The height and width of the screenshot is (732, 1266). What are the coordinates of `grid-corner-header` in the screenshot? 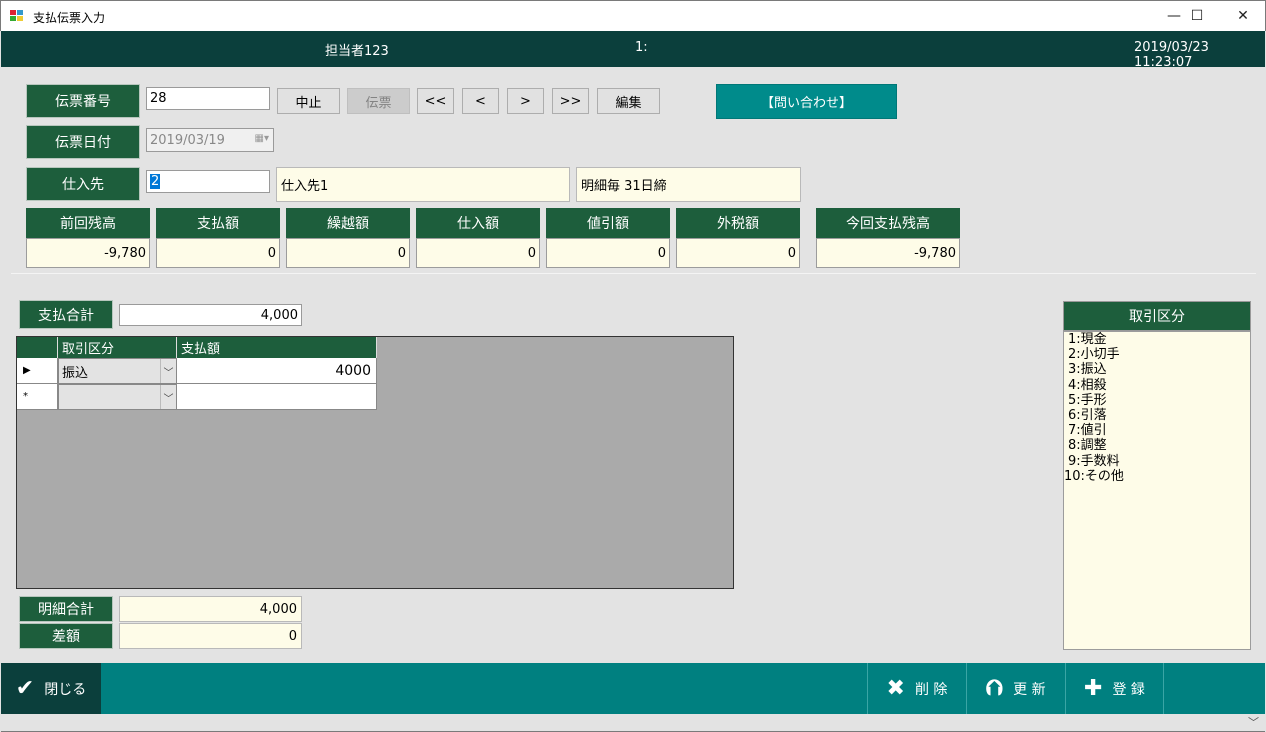 It's located at (37, 347).